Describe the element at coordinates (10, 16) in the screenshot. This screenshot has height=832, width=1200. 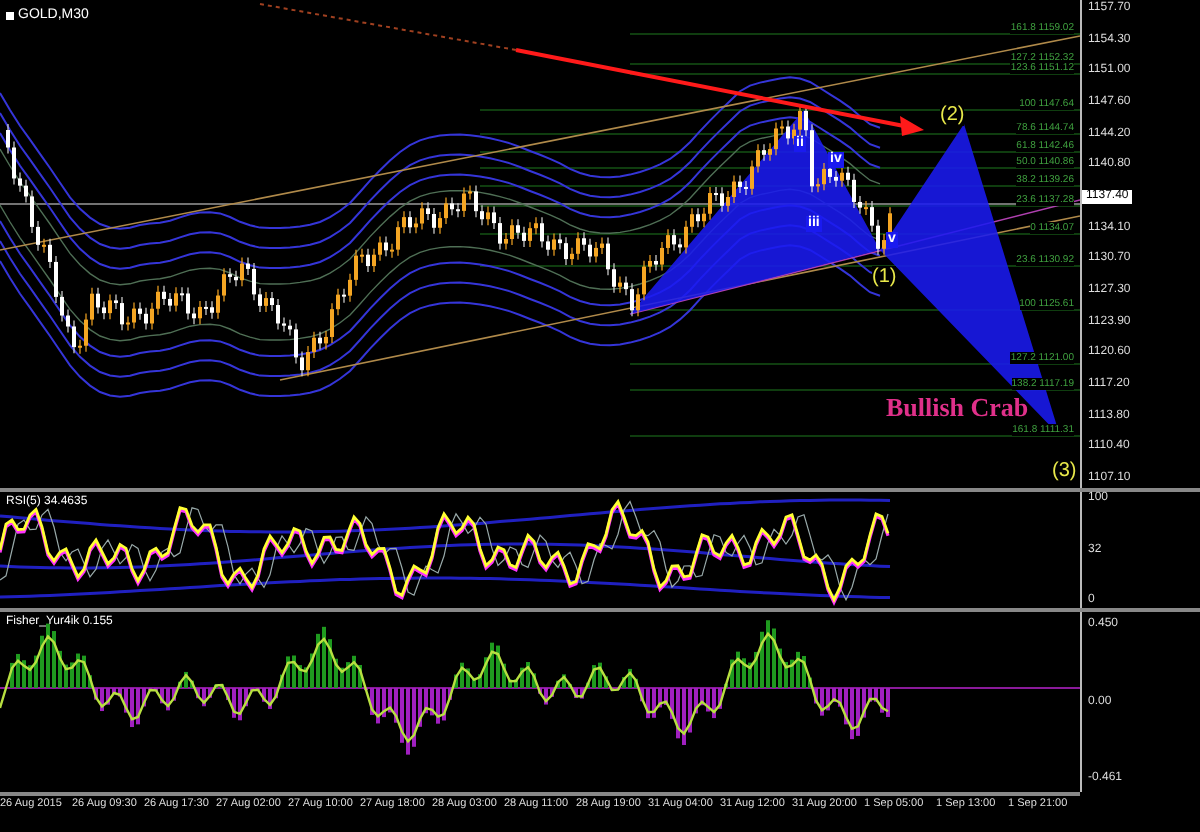
I see `chart-symbol-icon` at that location.